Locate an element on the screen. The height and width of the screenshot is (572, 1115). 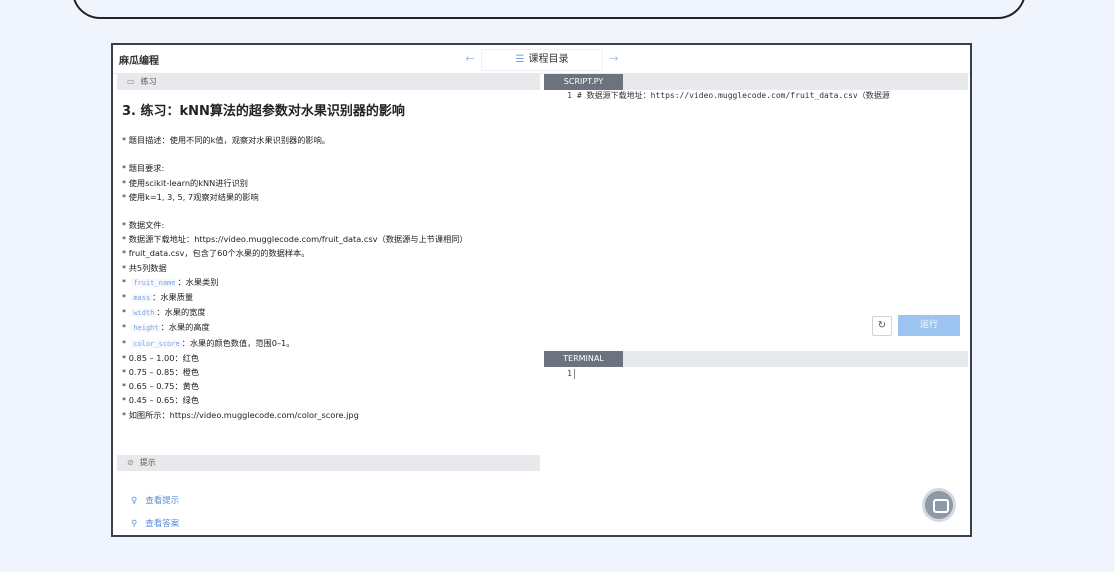
terminal-line-number: 1 is located at coordinates (569, 373).